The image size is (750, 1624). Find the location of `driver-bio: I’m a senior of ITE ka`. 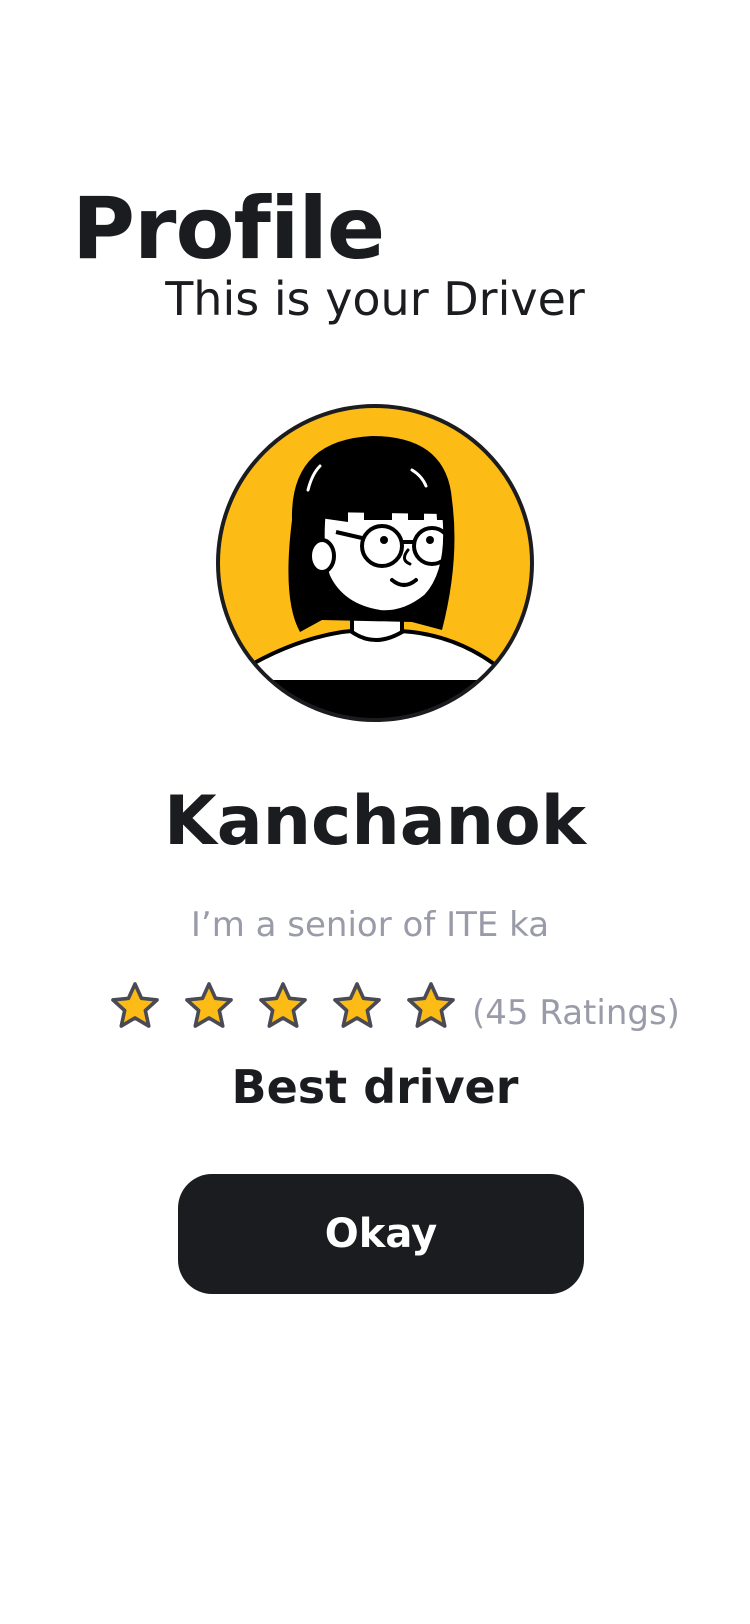

driver-bio: I’m a senior of ITE ka is located at coordinates (370, 925).